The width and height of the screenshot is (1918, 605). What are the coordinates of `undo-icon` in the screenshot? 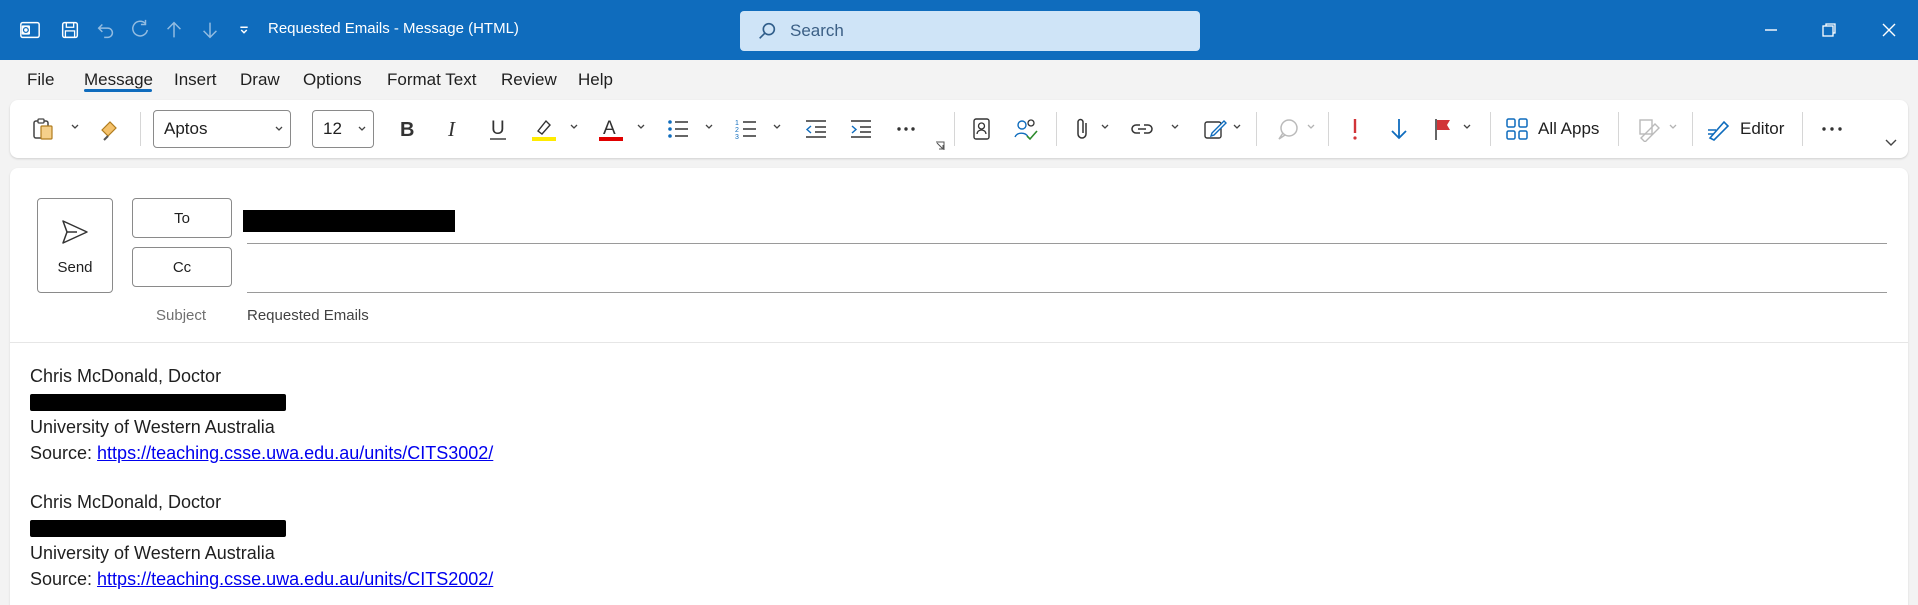 It's located at (106, 30).